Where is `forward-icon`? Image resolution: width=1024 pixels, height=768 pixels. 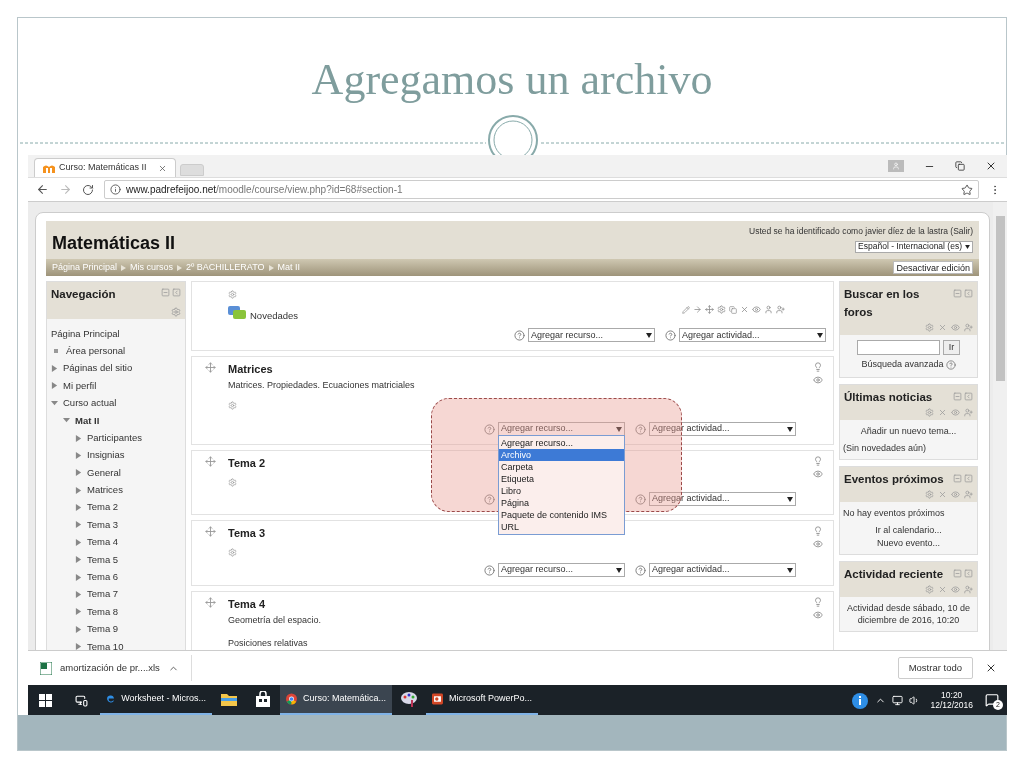
forward-icon is located at coordinates (65, 189).